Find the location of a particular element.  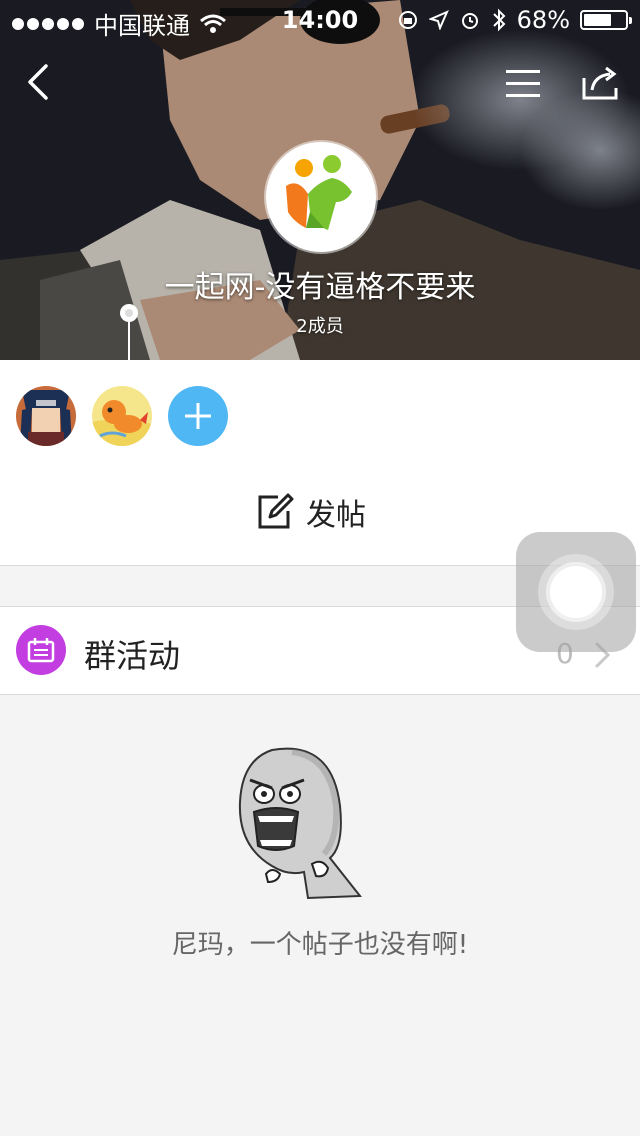

plus-icon is located at coordinates (198, 416).